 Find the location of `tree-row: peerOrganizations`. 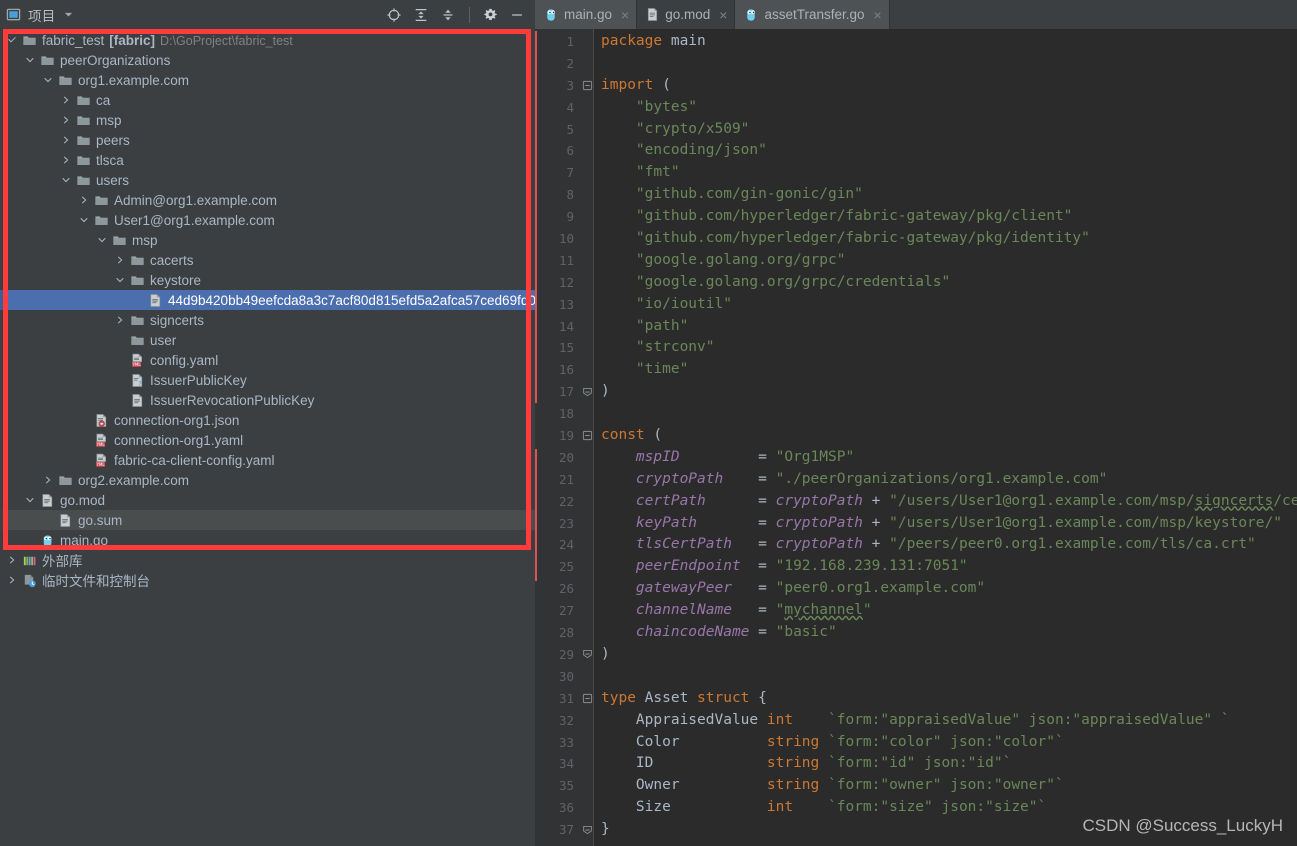

tree-row: peerOrganizations is located at coordinates (267, 60).